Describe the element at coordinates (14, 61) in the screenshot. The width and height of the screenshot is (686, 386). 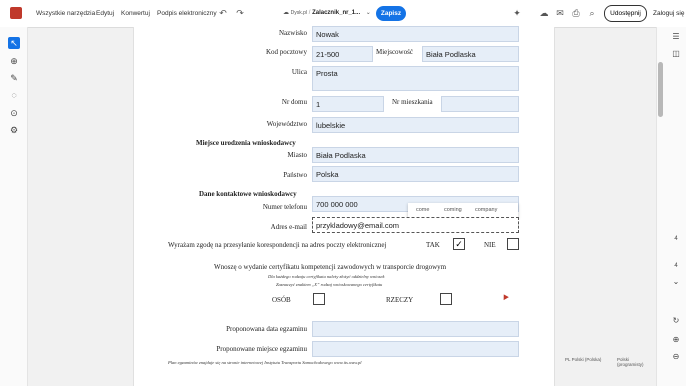
I see `add-comment-icon: ⊕` at that location.